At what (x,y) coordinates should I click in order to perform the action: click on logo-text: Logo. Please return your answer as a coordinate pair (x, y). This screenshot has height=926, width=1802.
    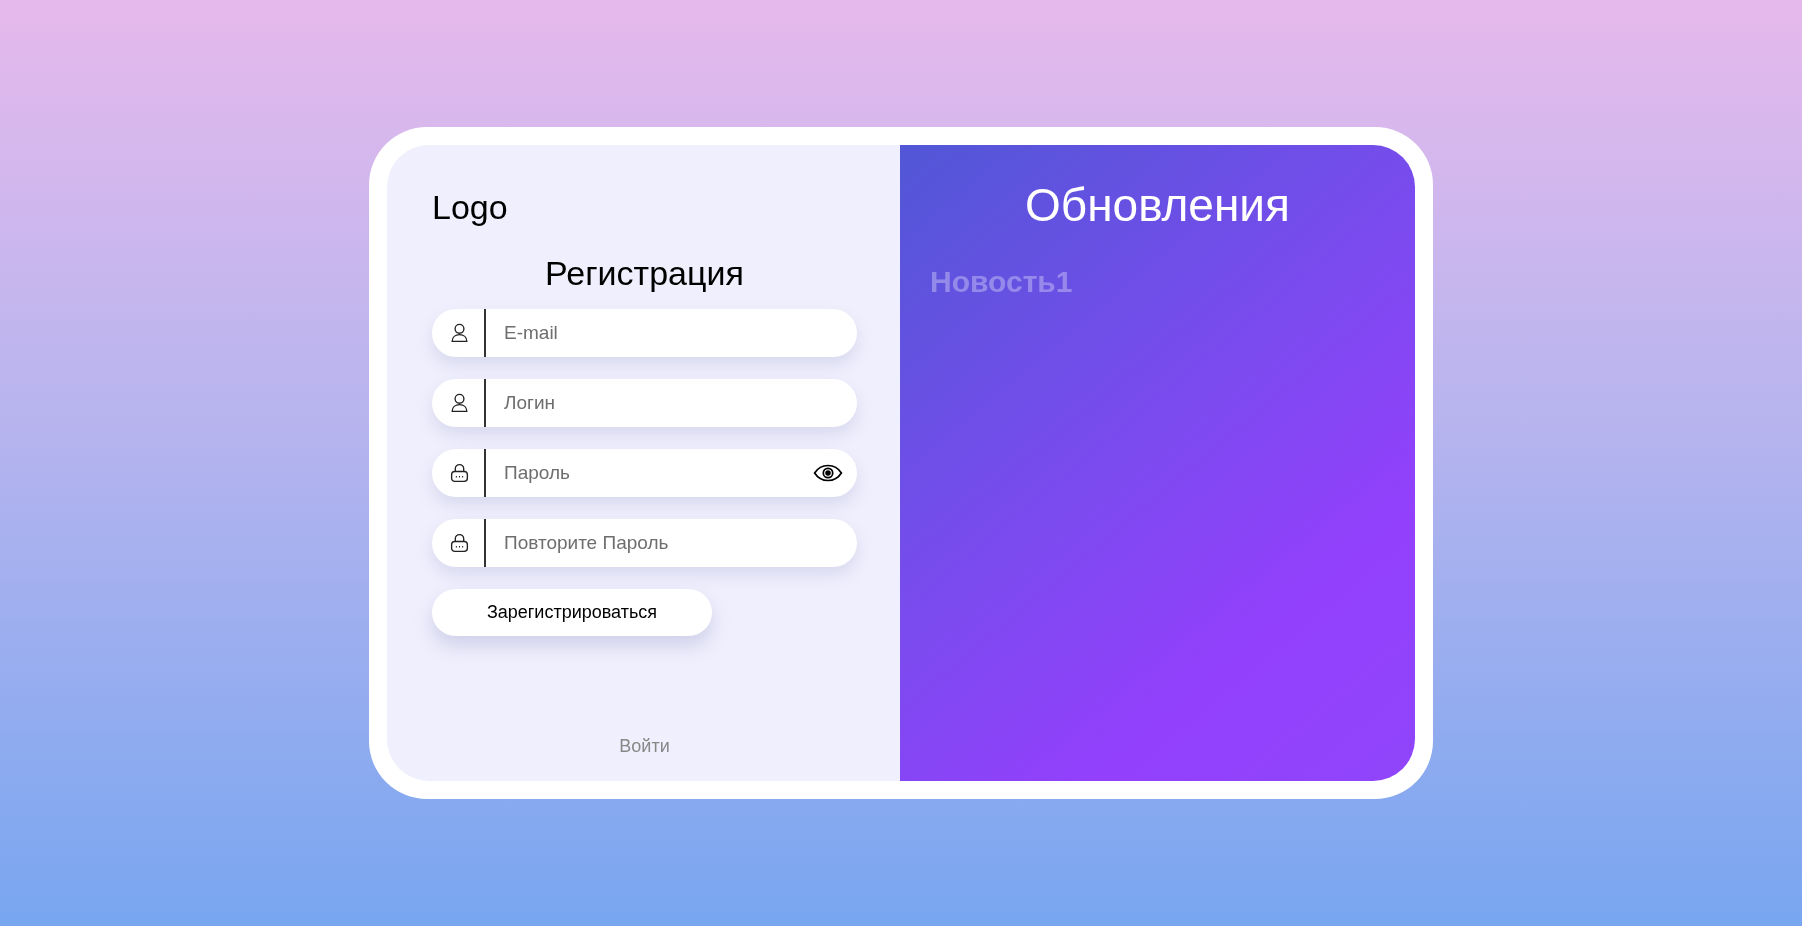
    Looking at the image, I should click on (470, 208).